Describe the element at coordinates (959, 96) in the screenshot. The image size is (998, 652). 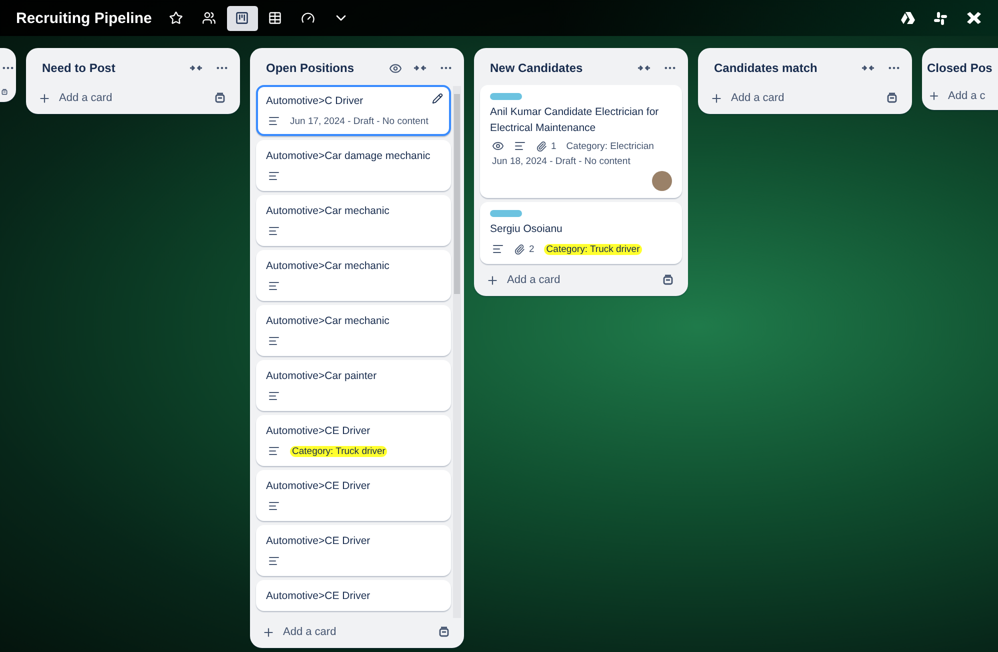
I see `add-card-button: Add a c` at that location.